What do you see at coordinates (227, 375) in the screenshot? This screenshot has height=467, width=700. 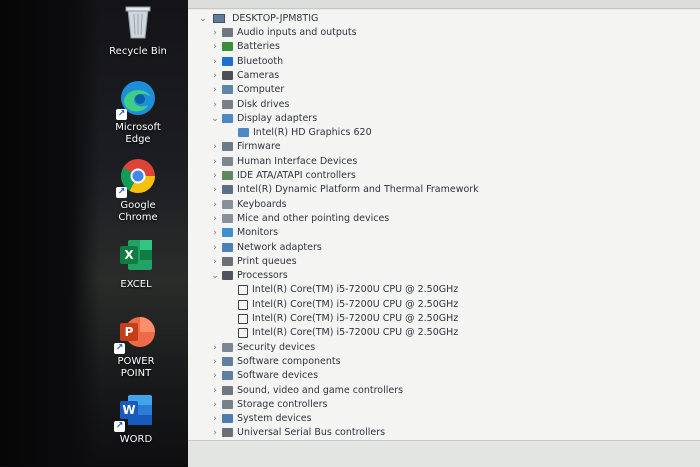 I see `software-device-icon` at bounding box center [227, 375].